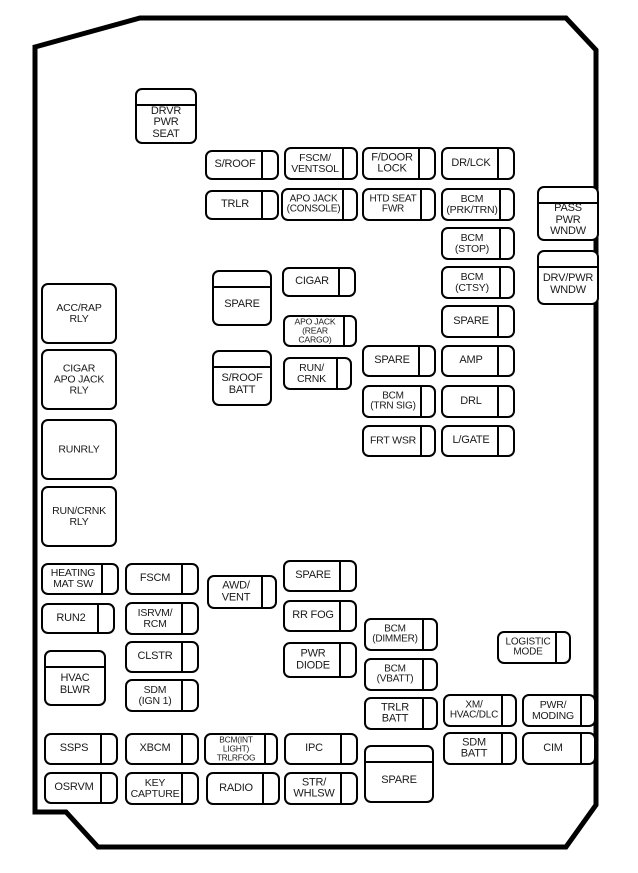 The height and width of the screenshot is (873, 638). Describe the element at coordinates (553, 747) in the screenshot. I see `fuse-block-label: CIM` at that location.